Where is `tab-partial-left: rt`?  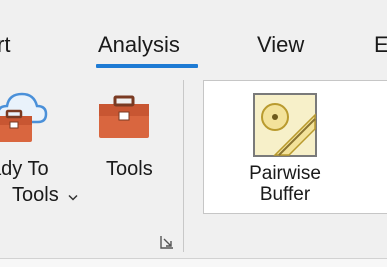 tab-partial-left: rt is located at coordinates (5, 45).